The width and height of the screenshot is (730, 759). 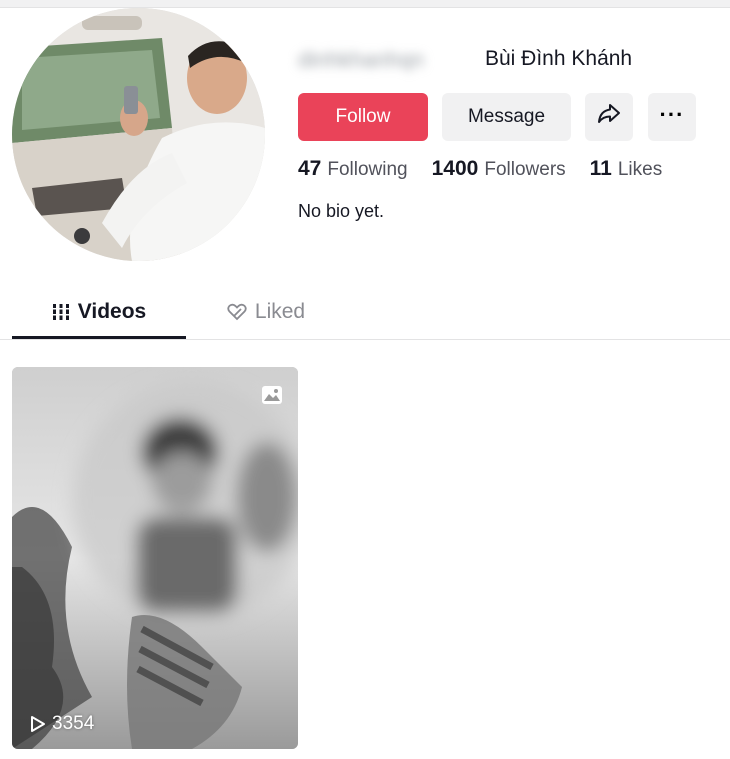 I want to click on avatar, so click(x=138, y=134).